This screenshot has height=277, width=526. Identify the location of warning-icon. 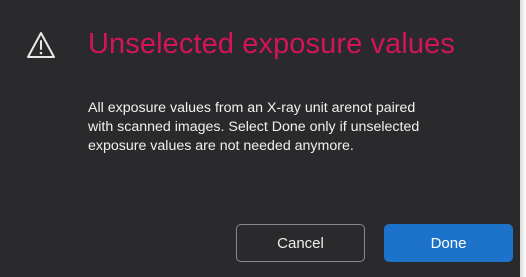
(41, 45).